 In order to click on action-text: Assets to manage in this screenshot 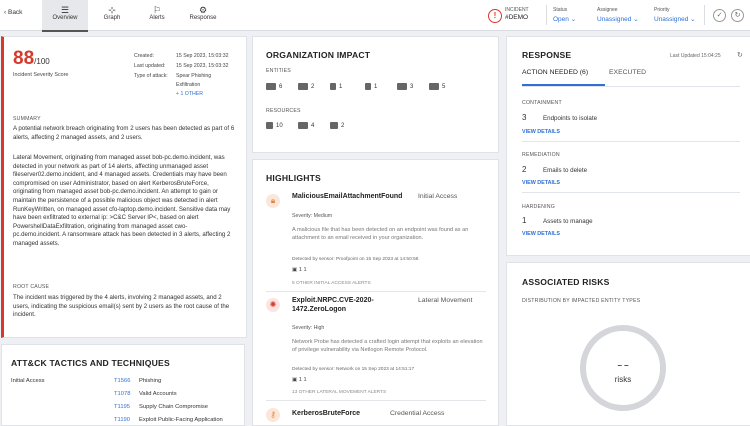, I will do `click(568, 221)`.